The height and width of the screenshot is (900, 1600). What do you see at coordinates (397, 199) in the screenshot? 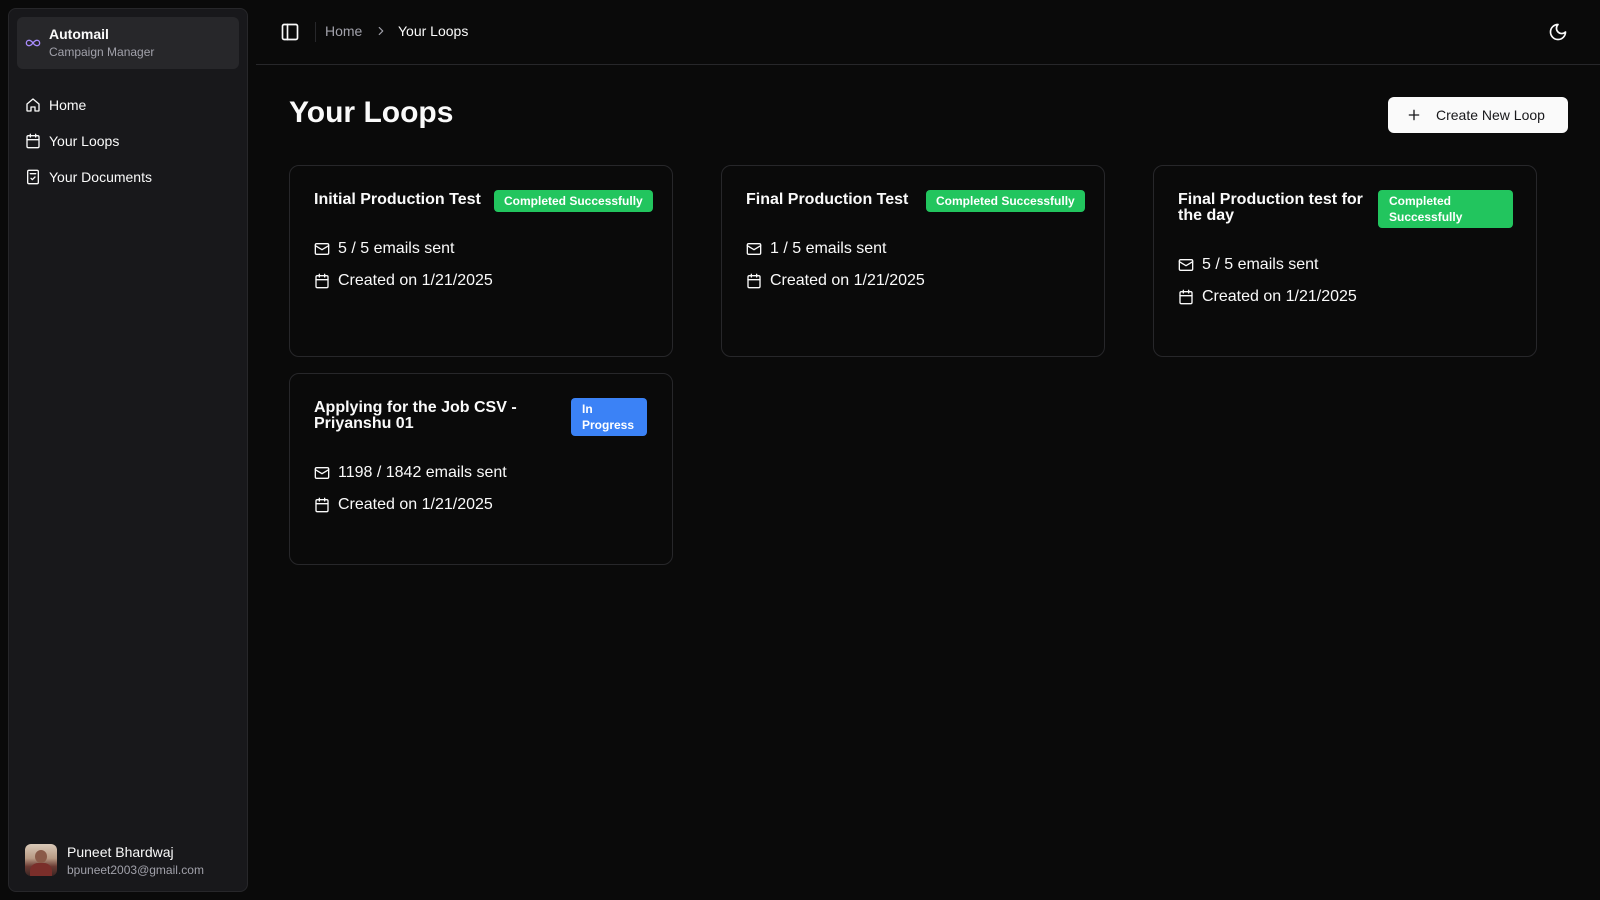
I see `loop-title: Initial Production Test` at bounding box center [397, 199].